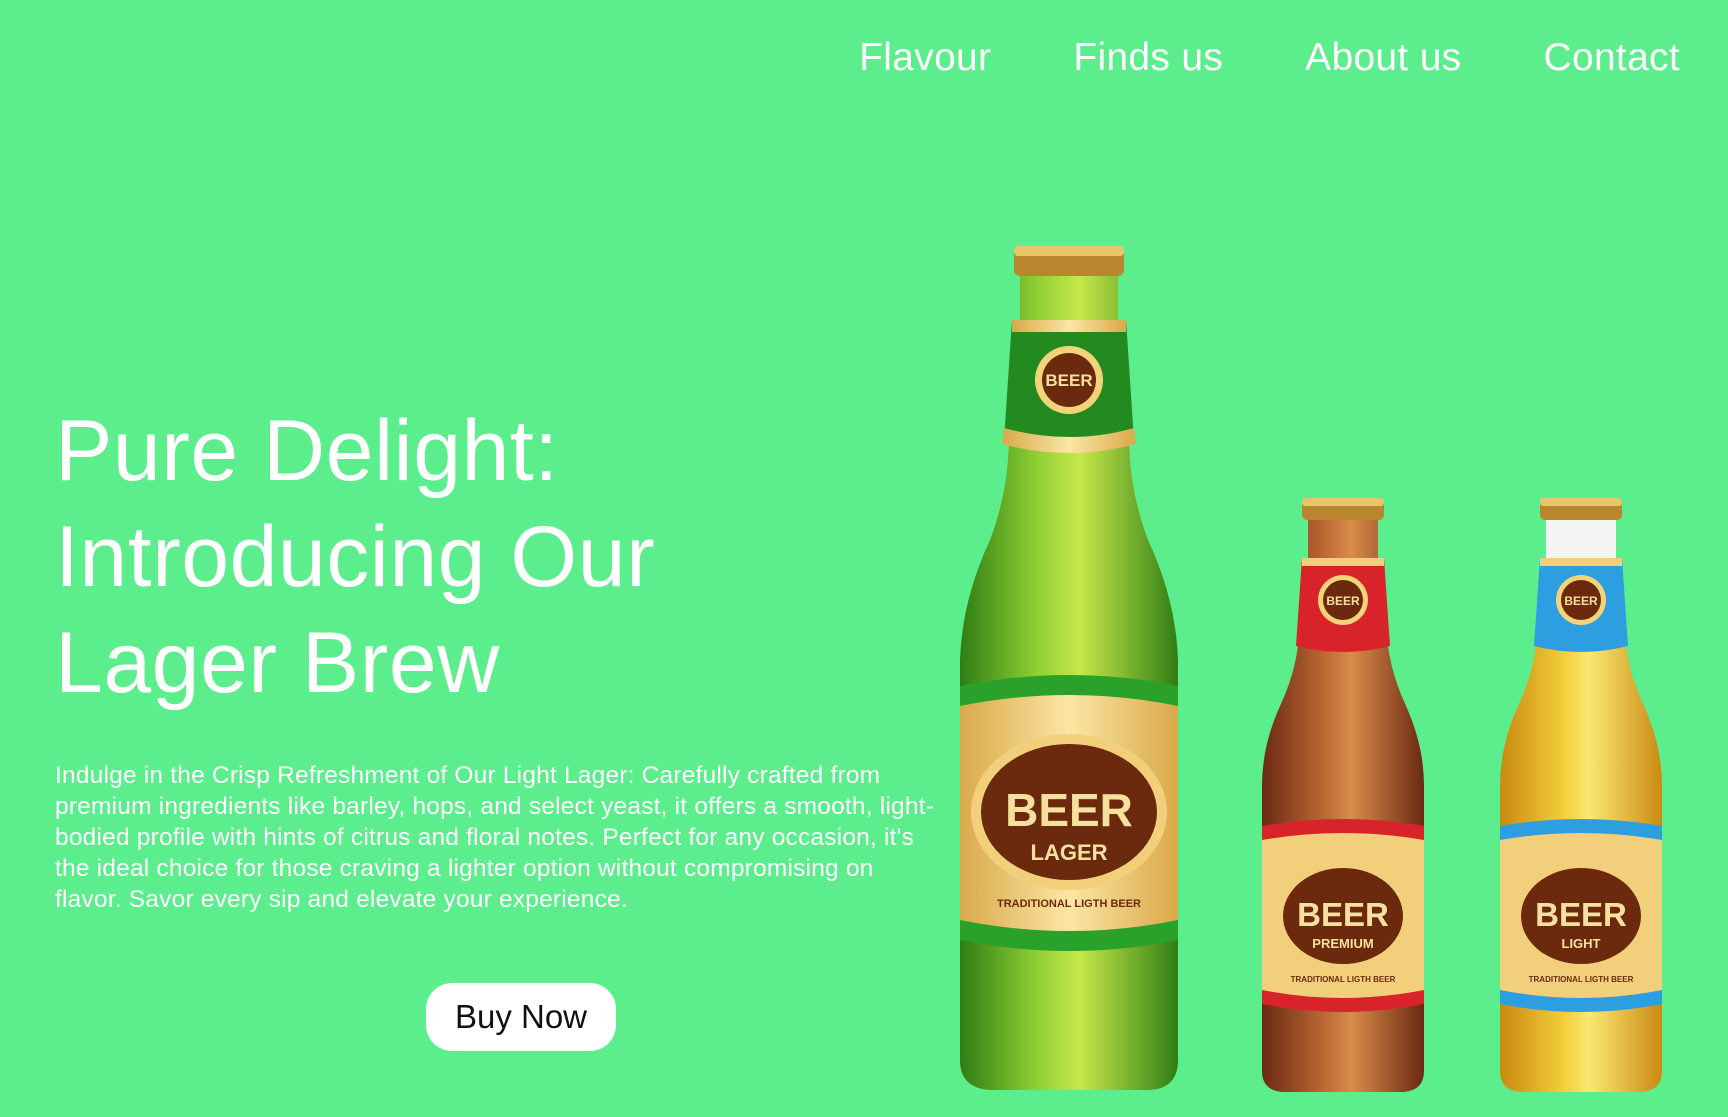 The width and height of the screenshot is (1728, 1117). I want to click on nav-finds-us: Finds us, so click(1148, 58).